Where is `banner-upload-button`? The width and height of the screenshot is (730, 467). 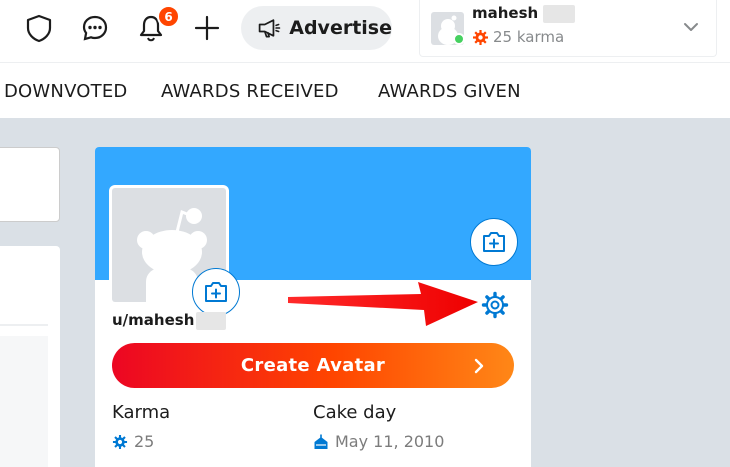
banner-upload-button is located at coordinates (494, 242).